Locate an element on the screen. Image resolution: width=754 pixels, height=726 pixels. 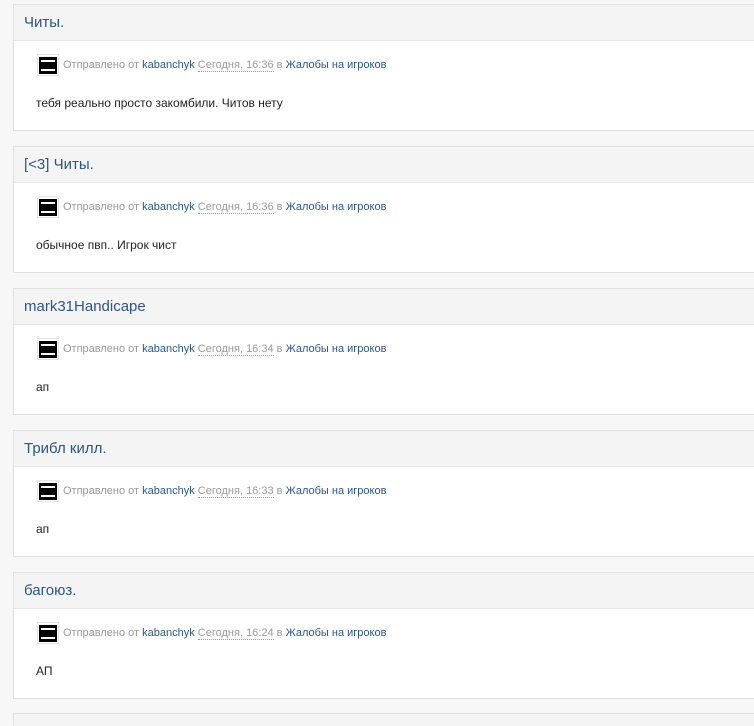
result-title-link: Трибл килл. is located at coordinates (65, 448).